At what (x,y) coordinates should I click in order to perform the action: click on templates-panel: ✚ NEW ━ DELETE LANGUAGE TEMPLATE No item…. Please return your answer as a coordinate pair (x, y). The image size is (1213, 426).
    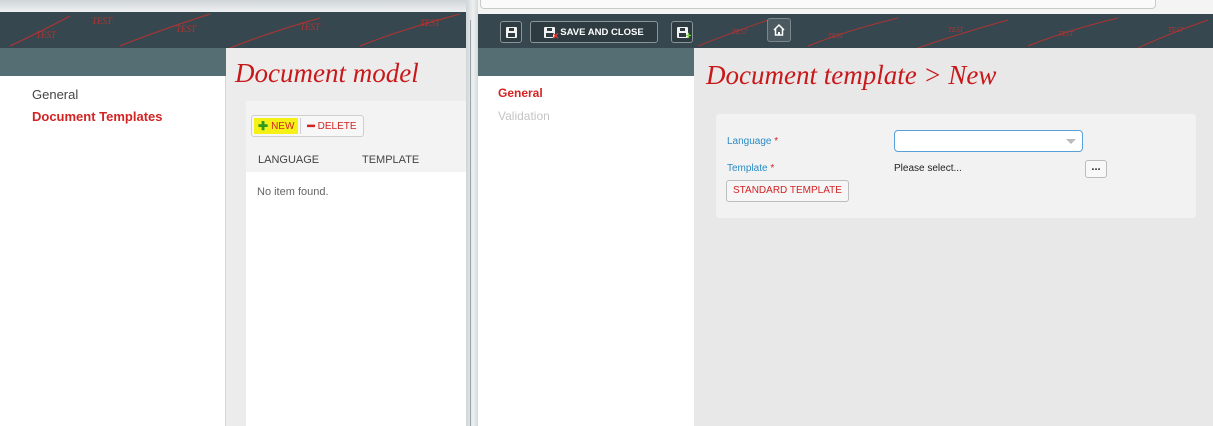
    Looking at the image, I should click on (356, 263).